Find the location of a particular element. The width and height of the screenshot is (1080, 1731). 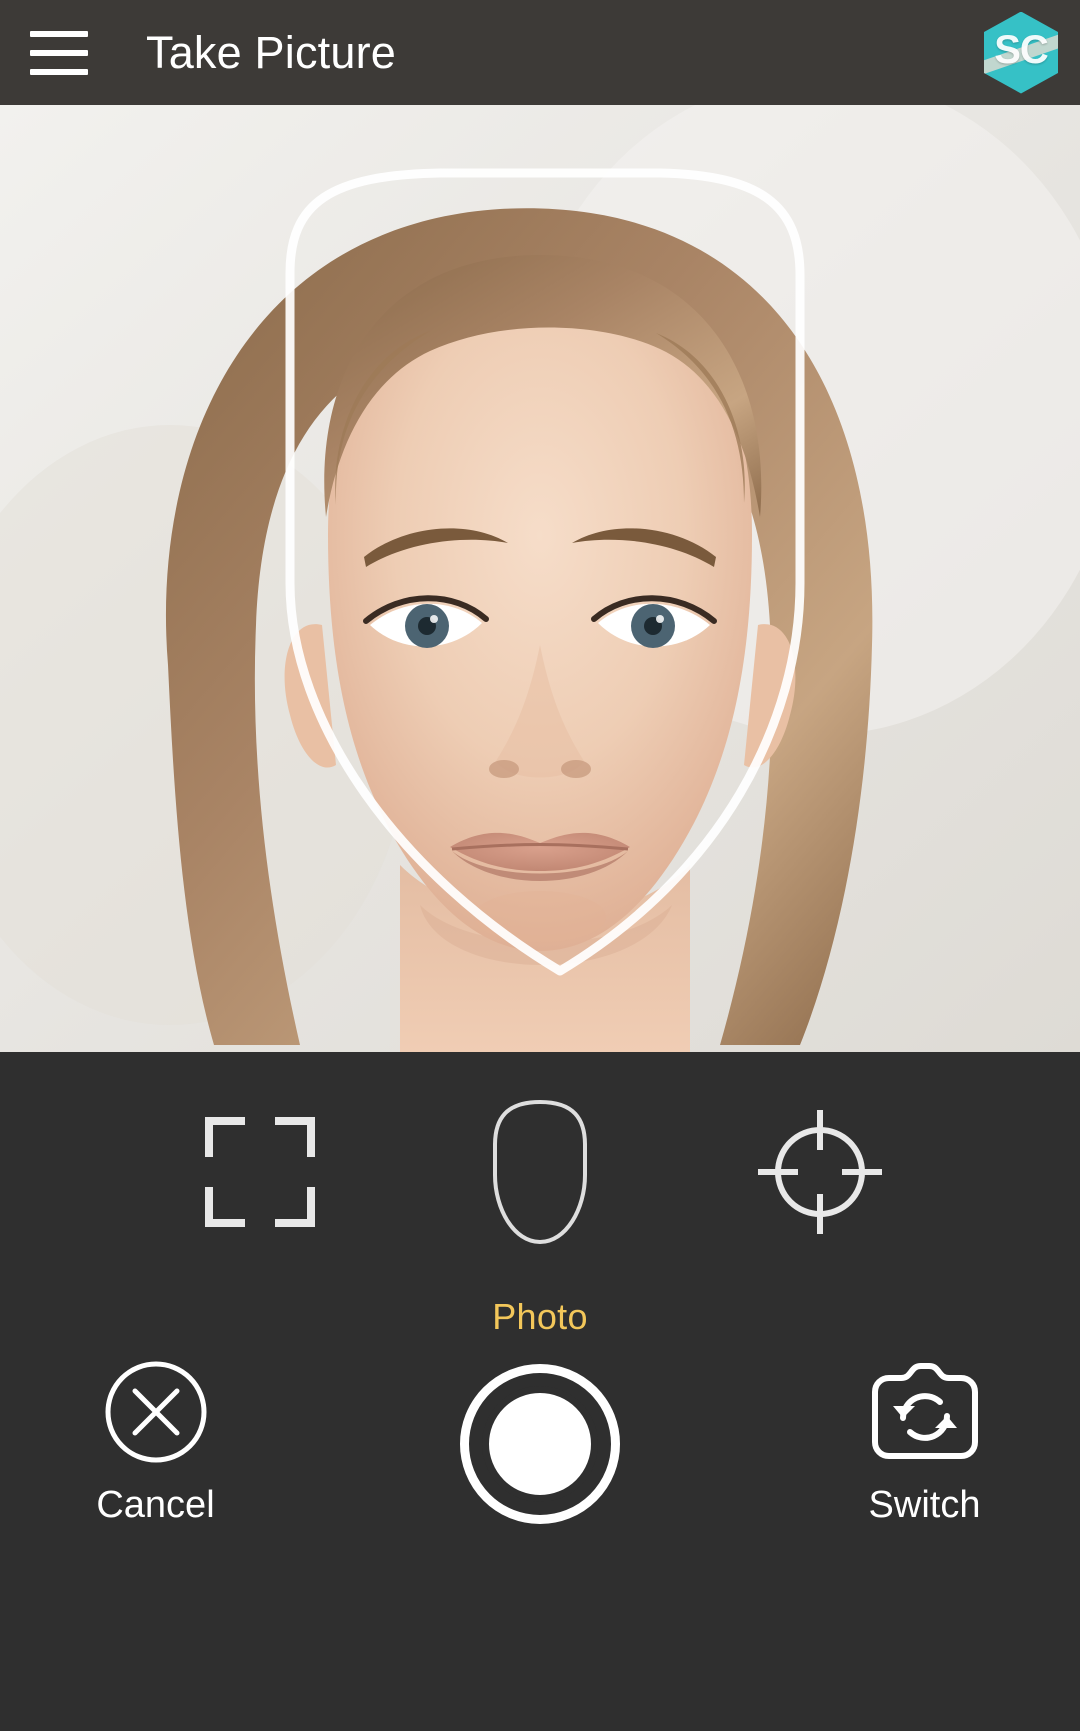

face-oval-icon is located at coordinates (540, 1172).